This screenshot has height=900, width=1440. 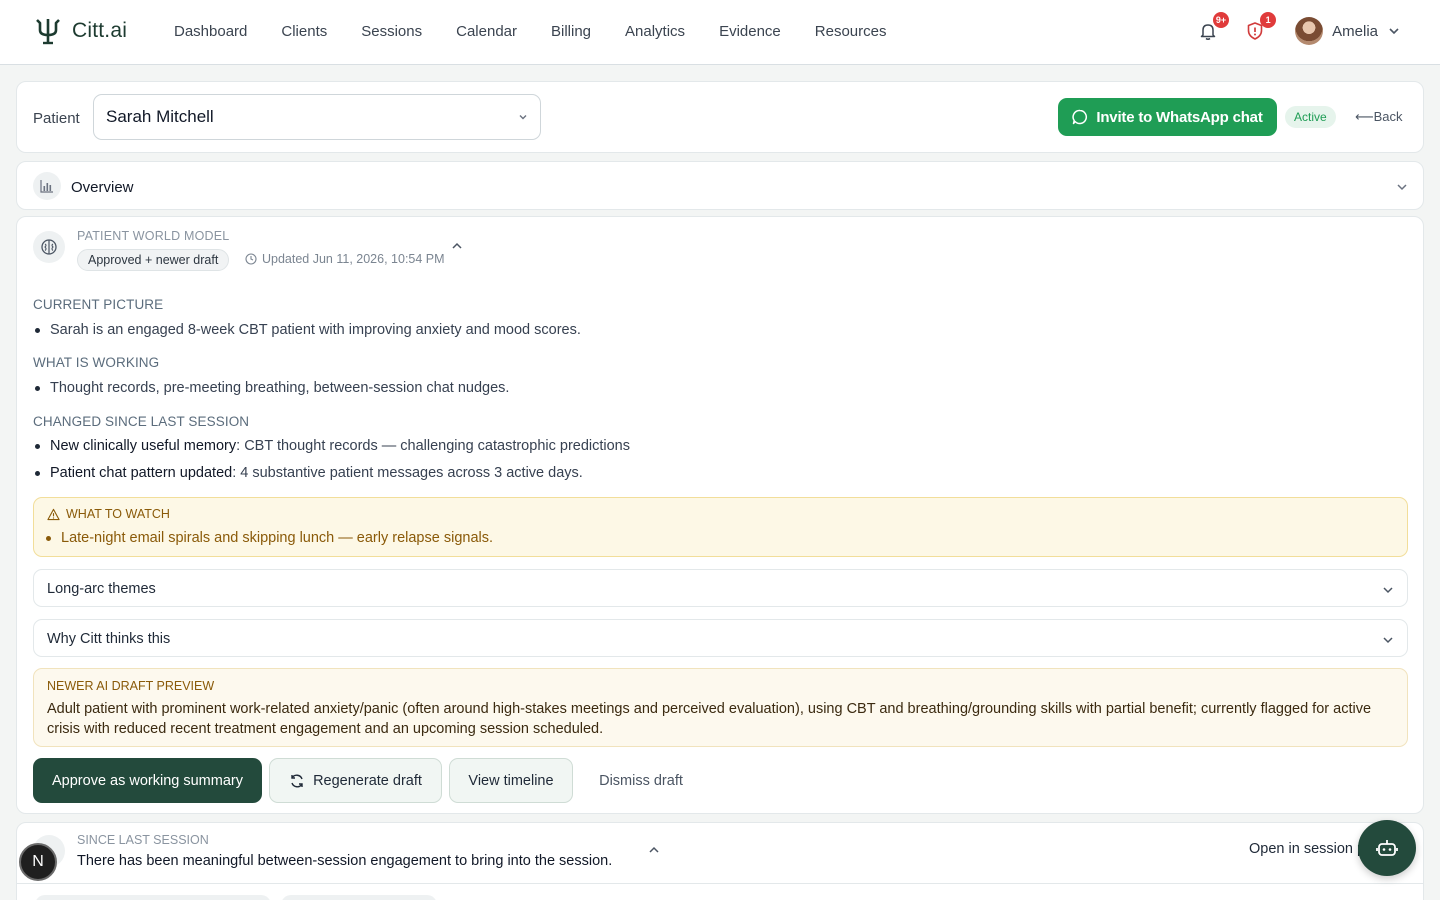 I want to click on overview-section: Overview, so click(x=720, y=185).